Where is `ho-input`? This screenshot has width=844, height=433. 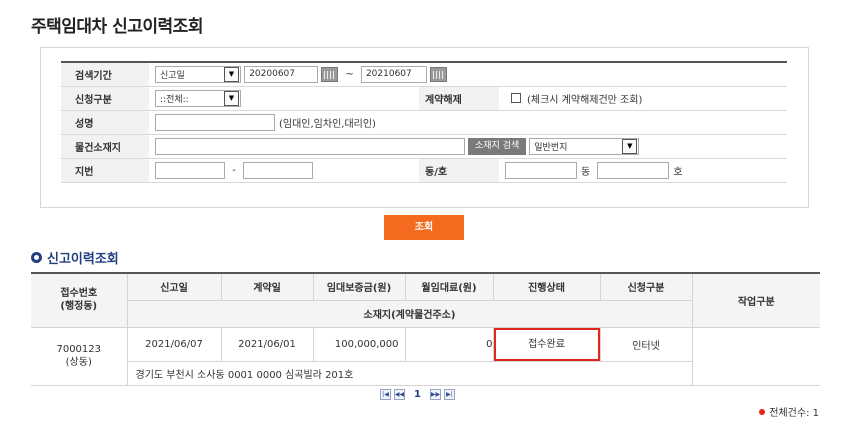
ho-input is located at coordinates (633, 170).